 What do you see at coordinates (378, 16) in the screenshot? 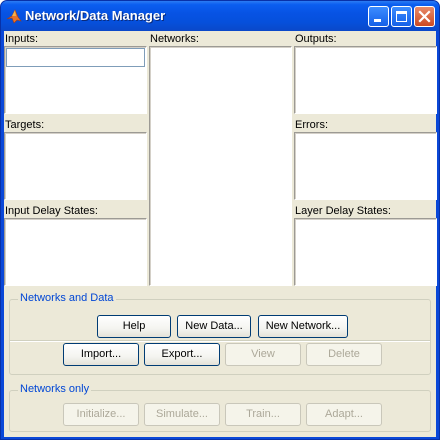
I see `minimize-button` at bounding box center [378, 16].